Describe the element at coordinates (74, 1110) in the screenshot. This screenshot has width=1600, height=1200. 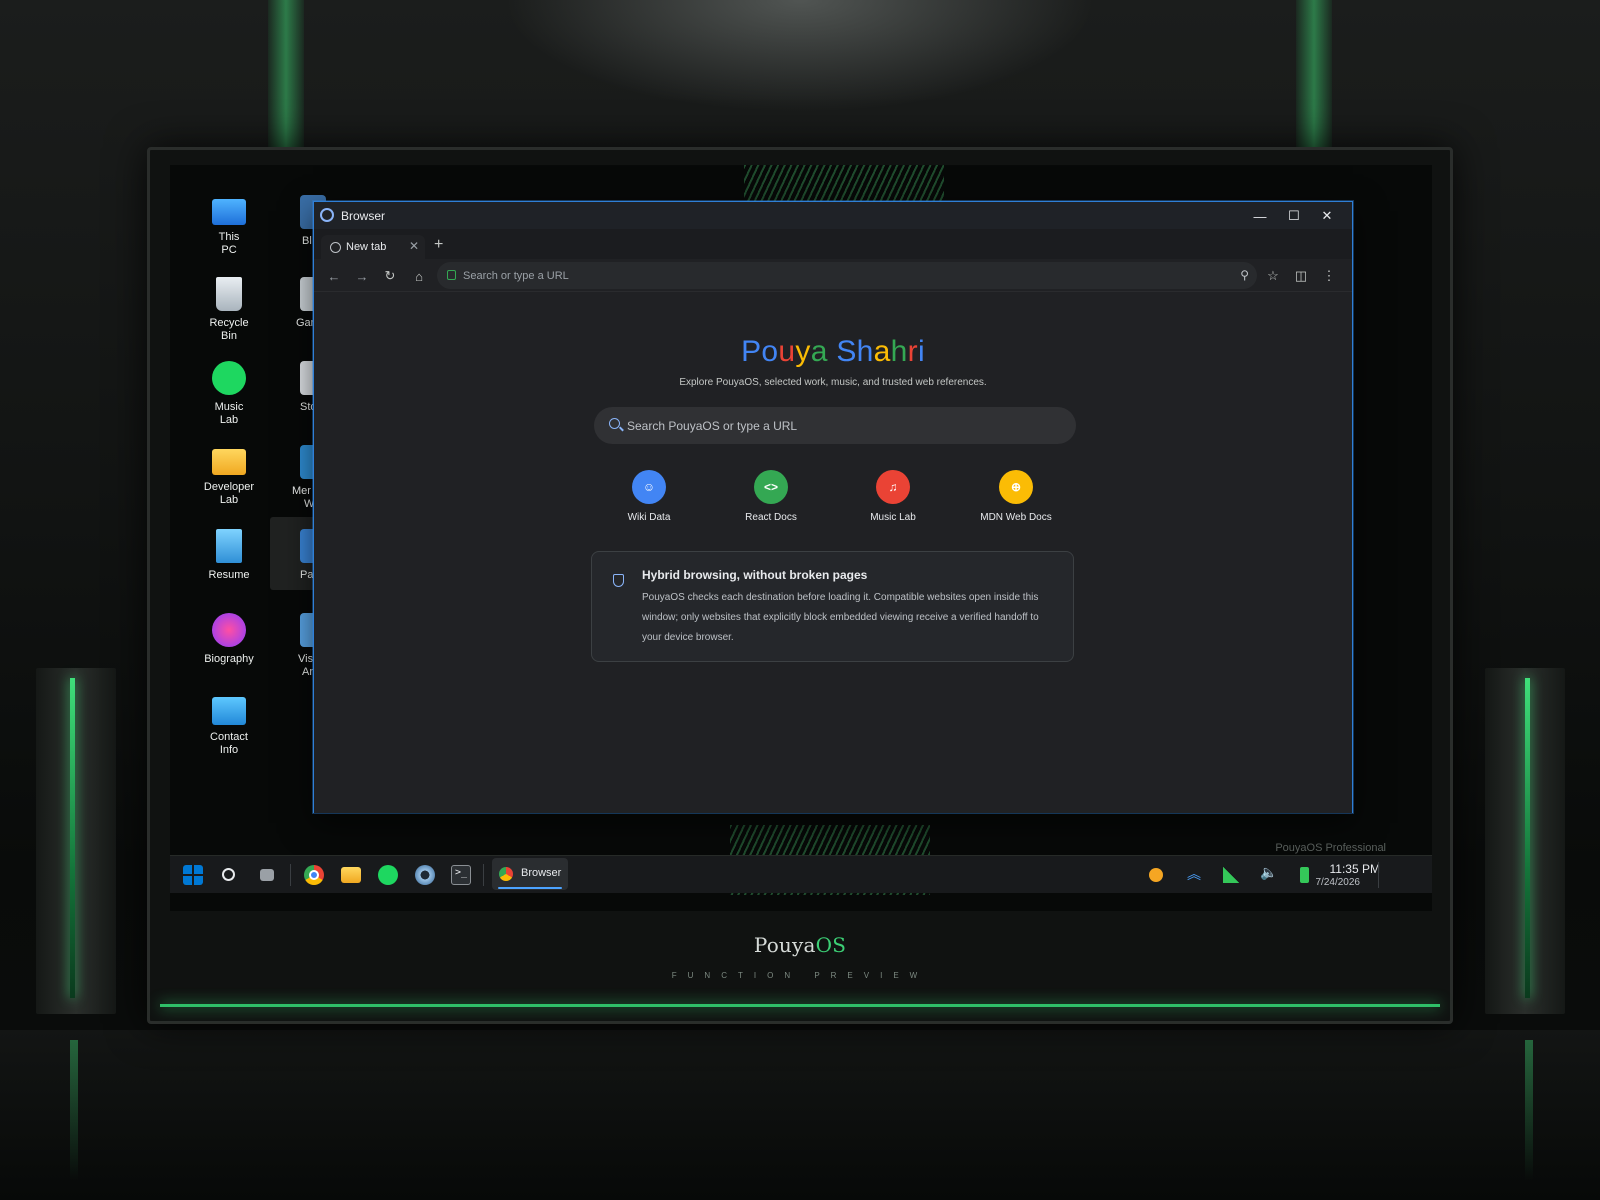
I see `floor-reflection-left` at that location.